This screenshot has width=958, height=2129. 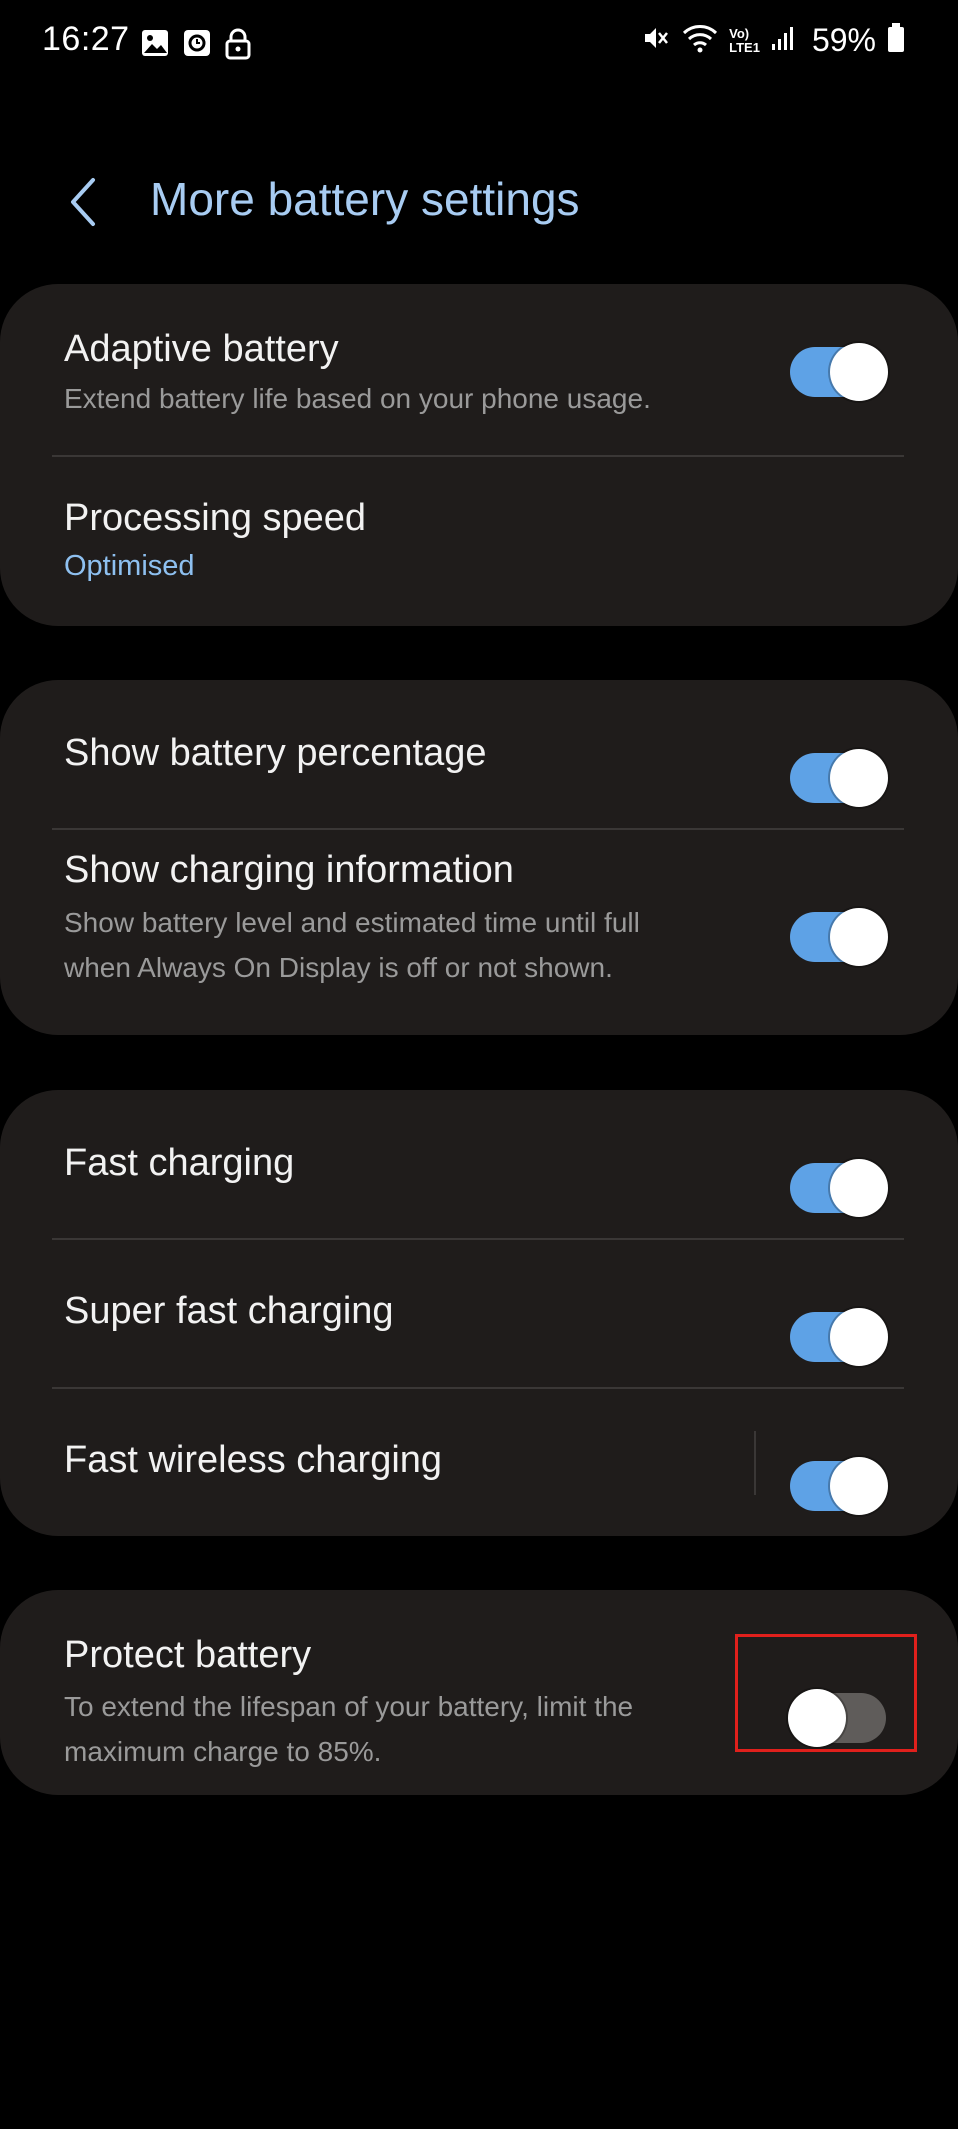 I want to click on status-time: 16:27, so click(x=86, y=39).